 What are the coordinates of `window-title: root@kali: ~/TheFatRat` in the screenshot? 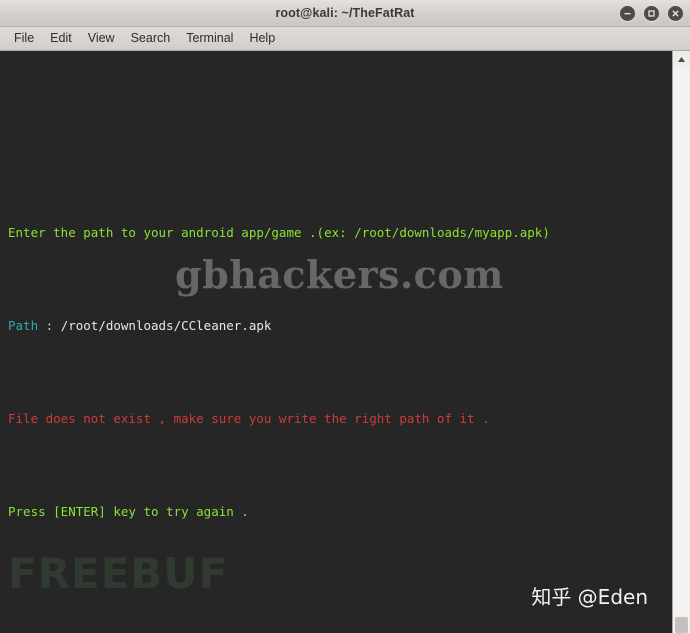 It's located at (345, 13).